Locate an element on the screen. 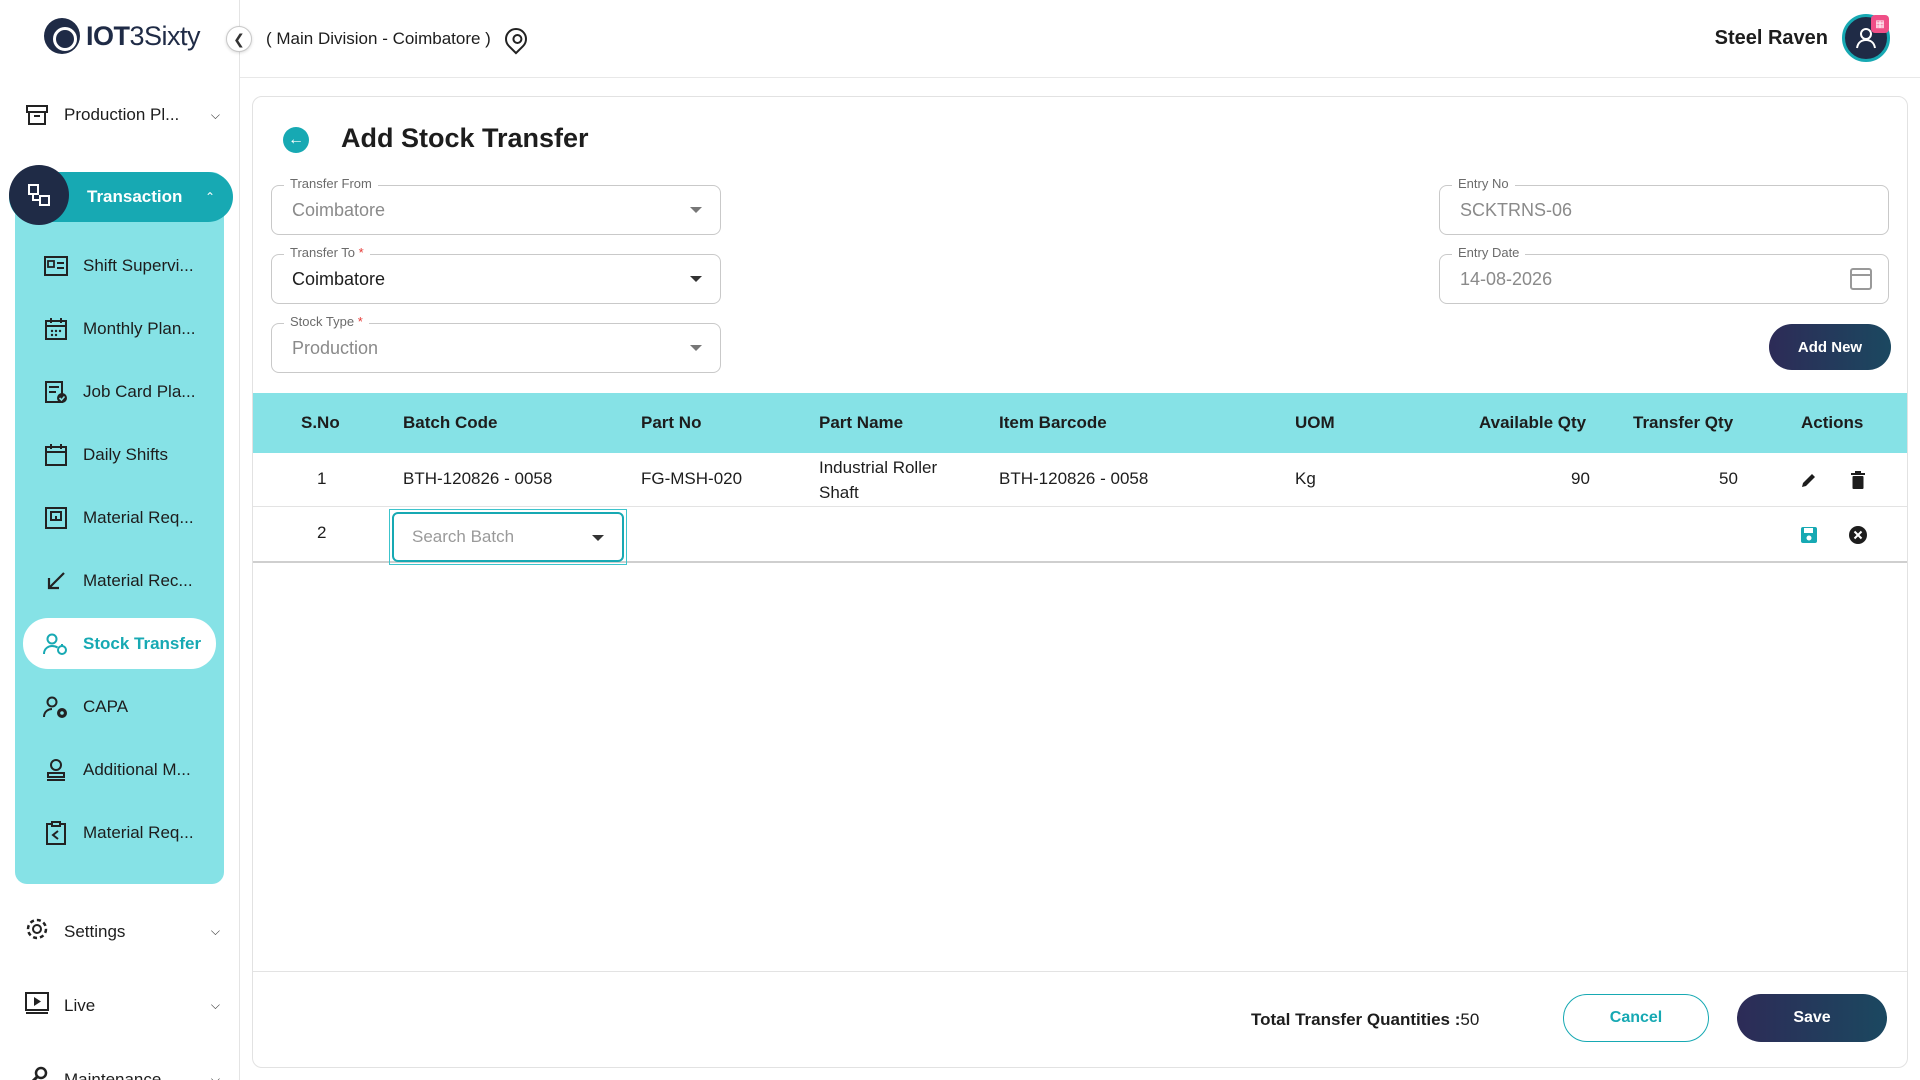 This screenshot has width=1920, height=1080. column-header: Item Barcode is located at coordinates (1053, 422).